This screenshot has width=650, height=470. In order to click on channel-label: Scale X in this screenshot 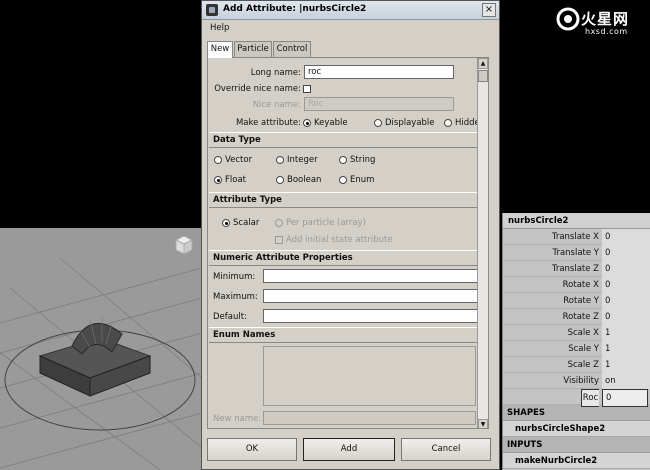, I will do `click(551, 333)`.